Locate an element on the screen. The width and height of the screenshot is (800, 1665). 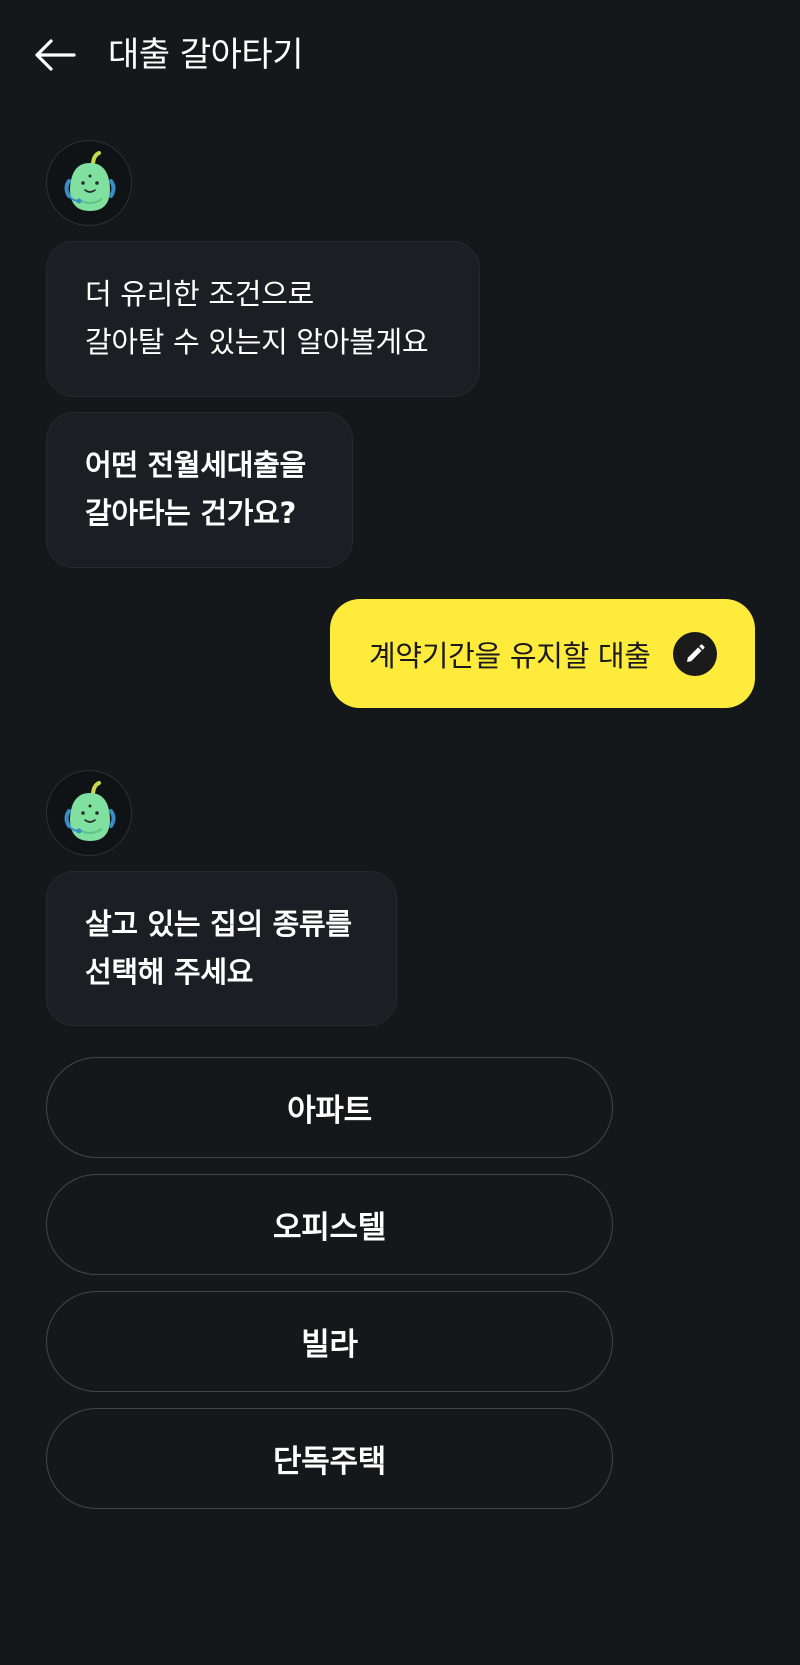
back-arrow-icon is located at coordinates (55, 55).